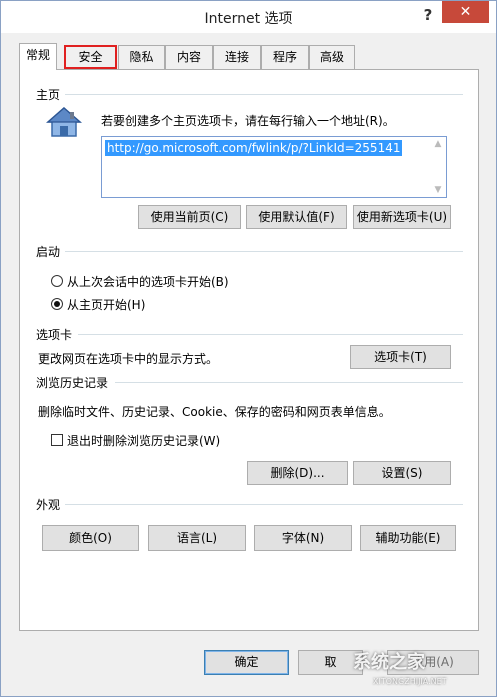 The image size is (497, 697). Describe the element at coordinates (400, 357) in the screenshot. I see `tabs-settings-button: 选项卡(T)` at that location.